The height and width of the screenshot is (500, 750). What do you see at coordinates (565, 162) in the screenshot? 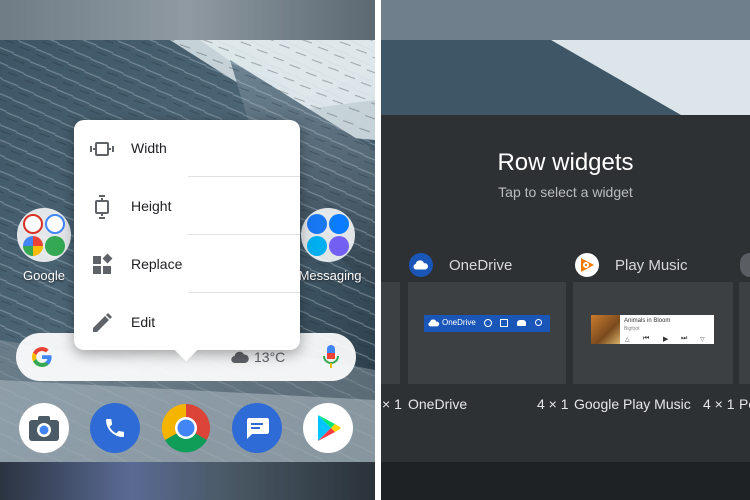
I see `widget-picker-title: Row widgets` at bounding box center [565, 162].